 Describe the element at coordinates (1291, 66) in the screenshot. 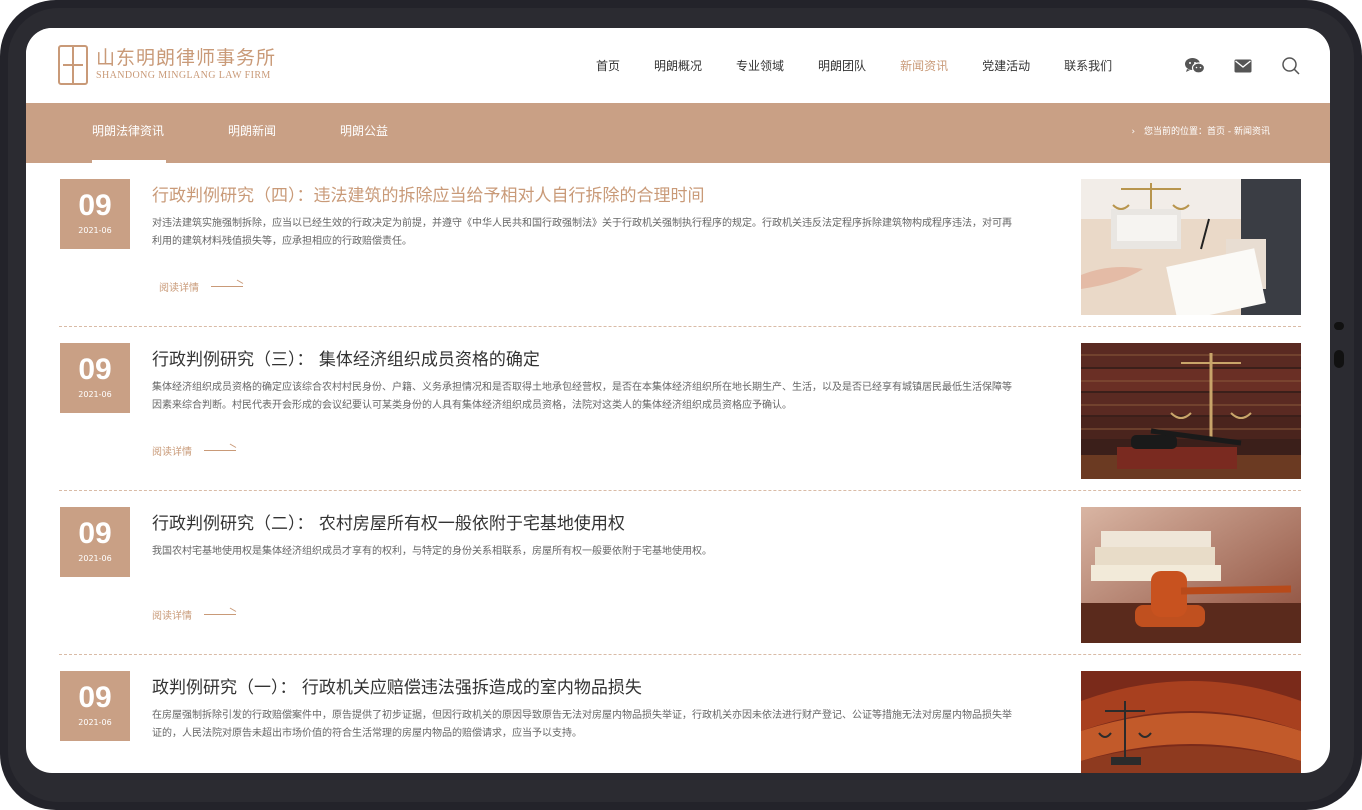

I see `search-icon` at that location.